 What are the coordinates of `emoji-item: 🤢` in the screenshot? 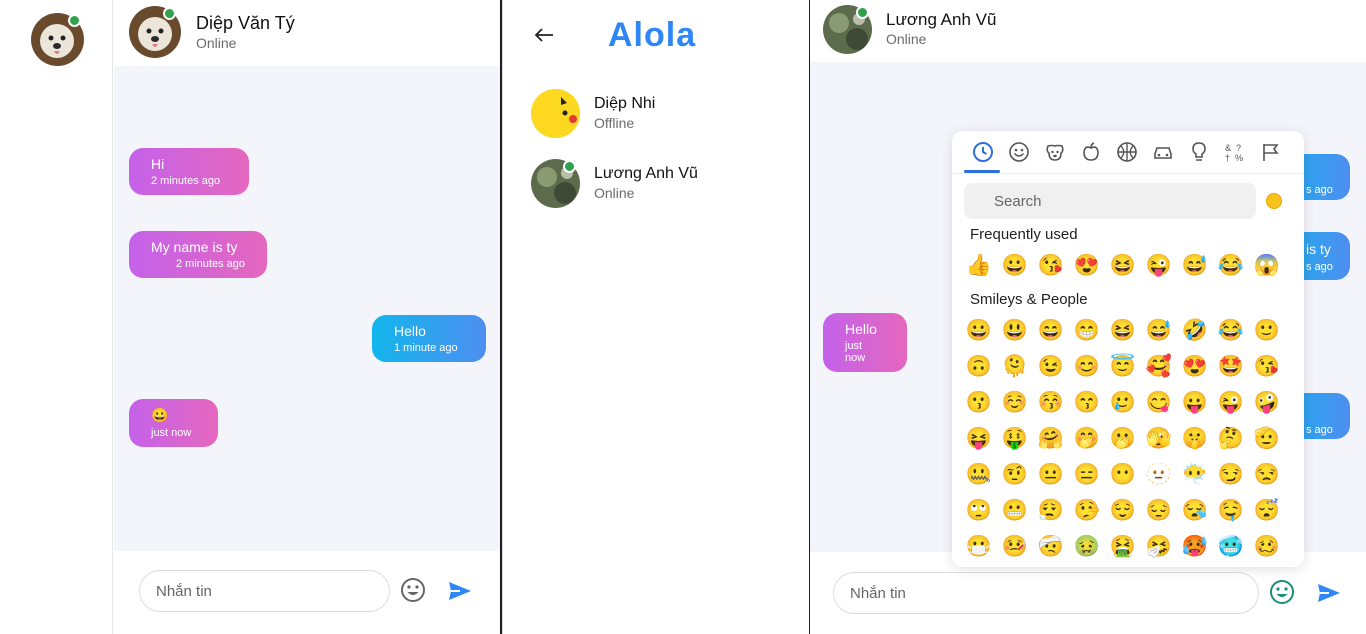 It's located at (1087, 547).